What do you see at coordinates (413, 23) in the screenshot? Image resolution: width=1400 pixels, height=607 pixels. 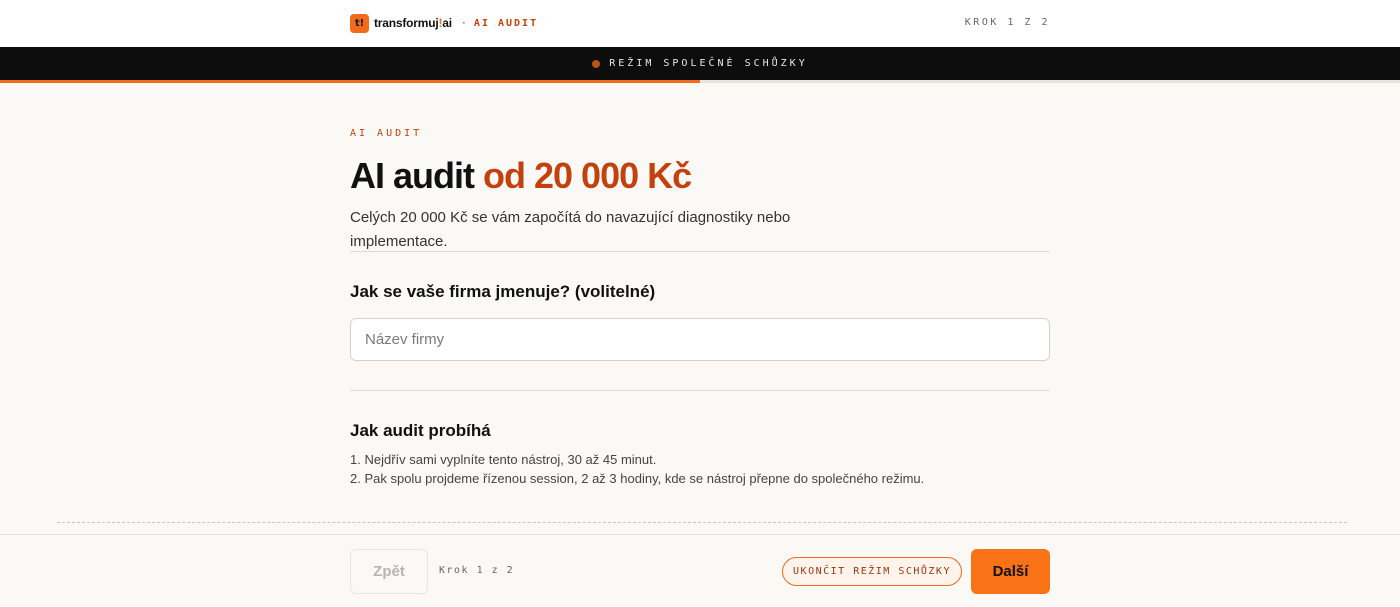 I see `brand-wordmark: transformuj!ai` at bounding box center [413, 23].